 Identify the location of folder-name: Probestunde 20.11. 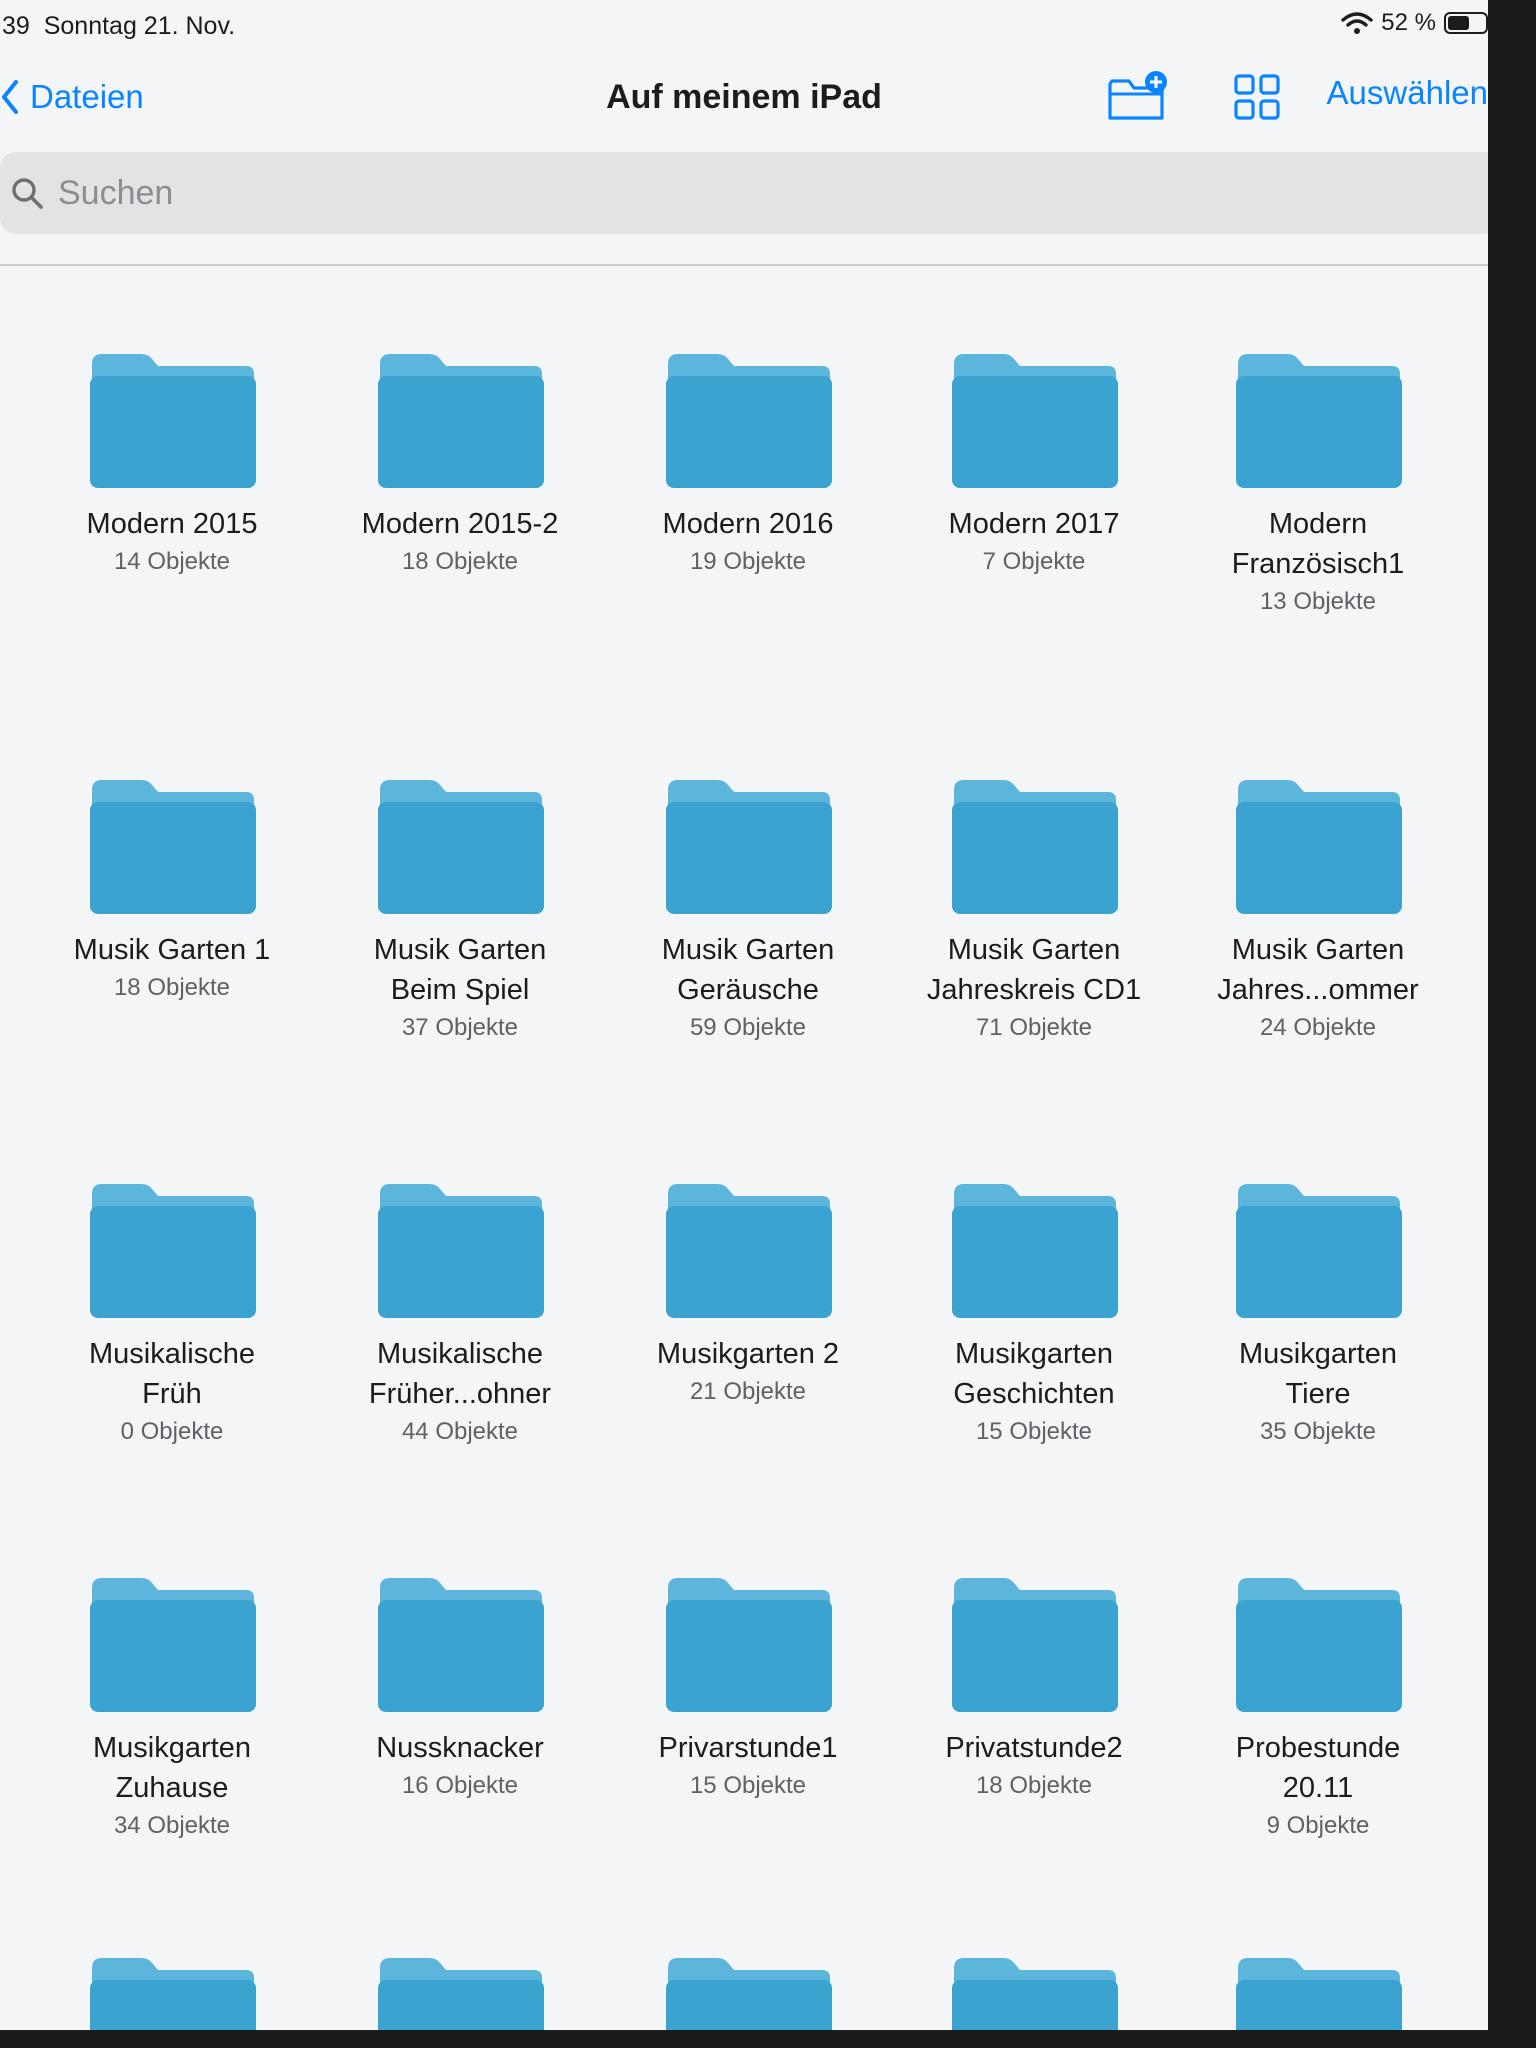
(1318, 1768).